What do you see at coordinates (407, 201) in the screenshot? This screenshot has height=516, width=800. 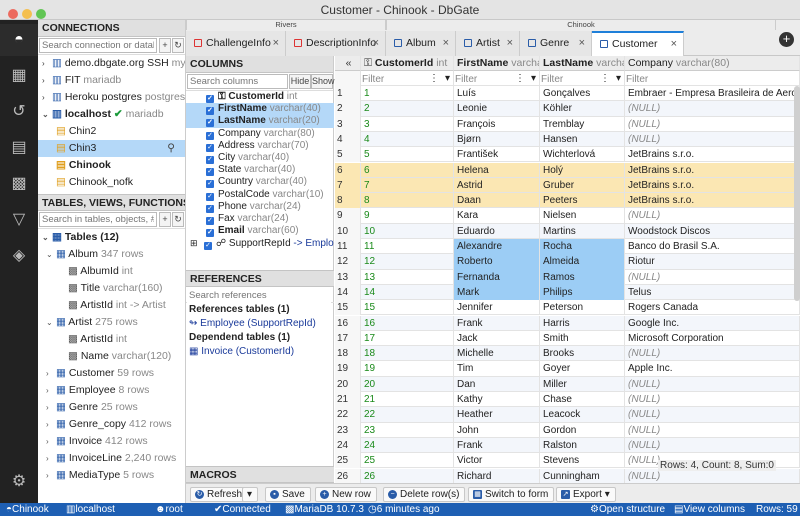 I see `grid-cell: 8` at bounding box center [407, 201].